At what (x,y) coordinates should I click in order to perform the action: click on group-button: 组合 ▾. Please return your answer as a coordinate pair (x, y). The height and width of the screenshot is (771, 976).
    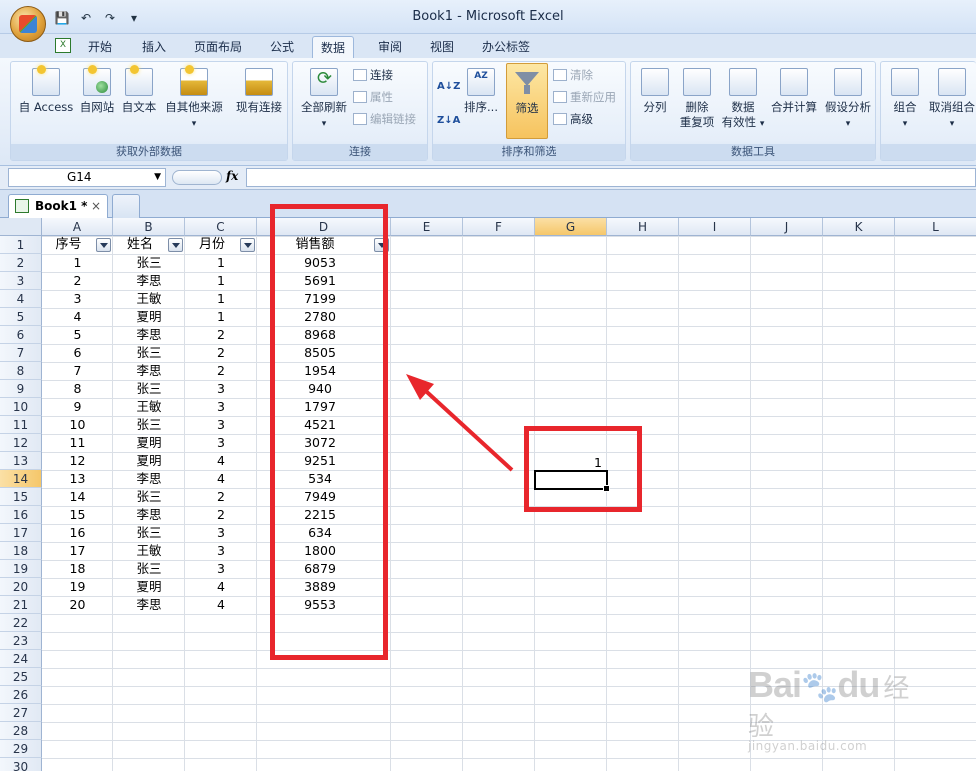
    Looking at the image, I should click on (905, 99).